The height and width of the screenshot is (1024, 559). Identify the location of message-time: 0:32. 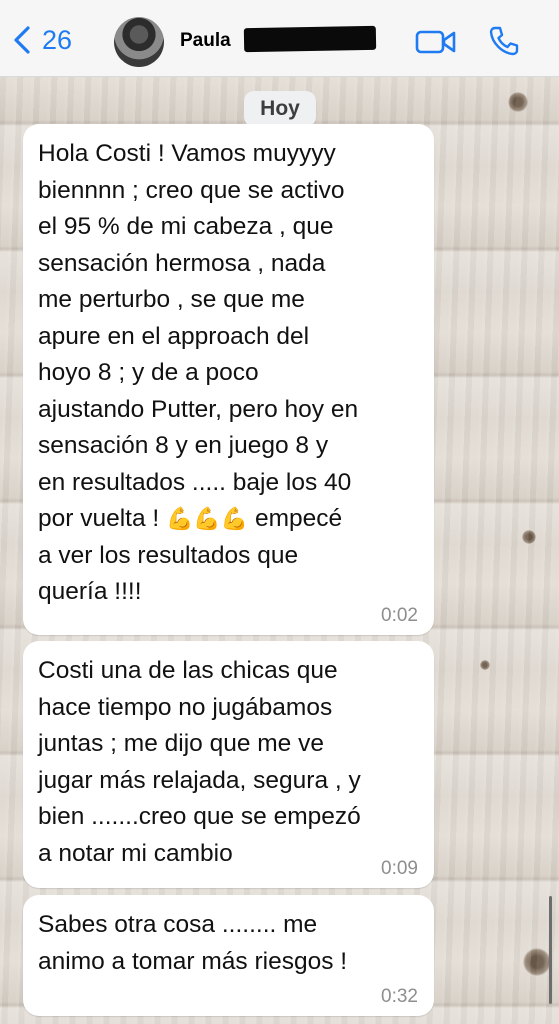
(399, 996).